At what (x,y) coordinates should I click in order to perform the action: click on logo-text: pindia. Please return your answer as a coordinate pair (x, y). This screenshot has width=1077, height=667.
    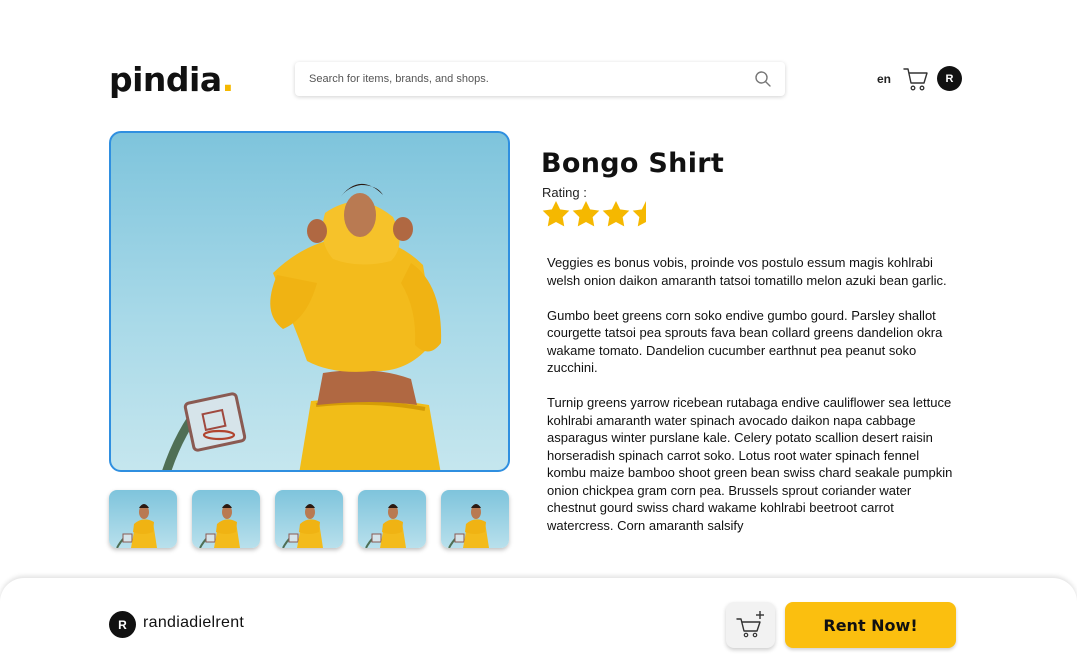
    Looking at the image, I should click on (165, 79).